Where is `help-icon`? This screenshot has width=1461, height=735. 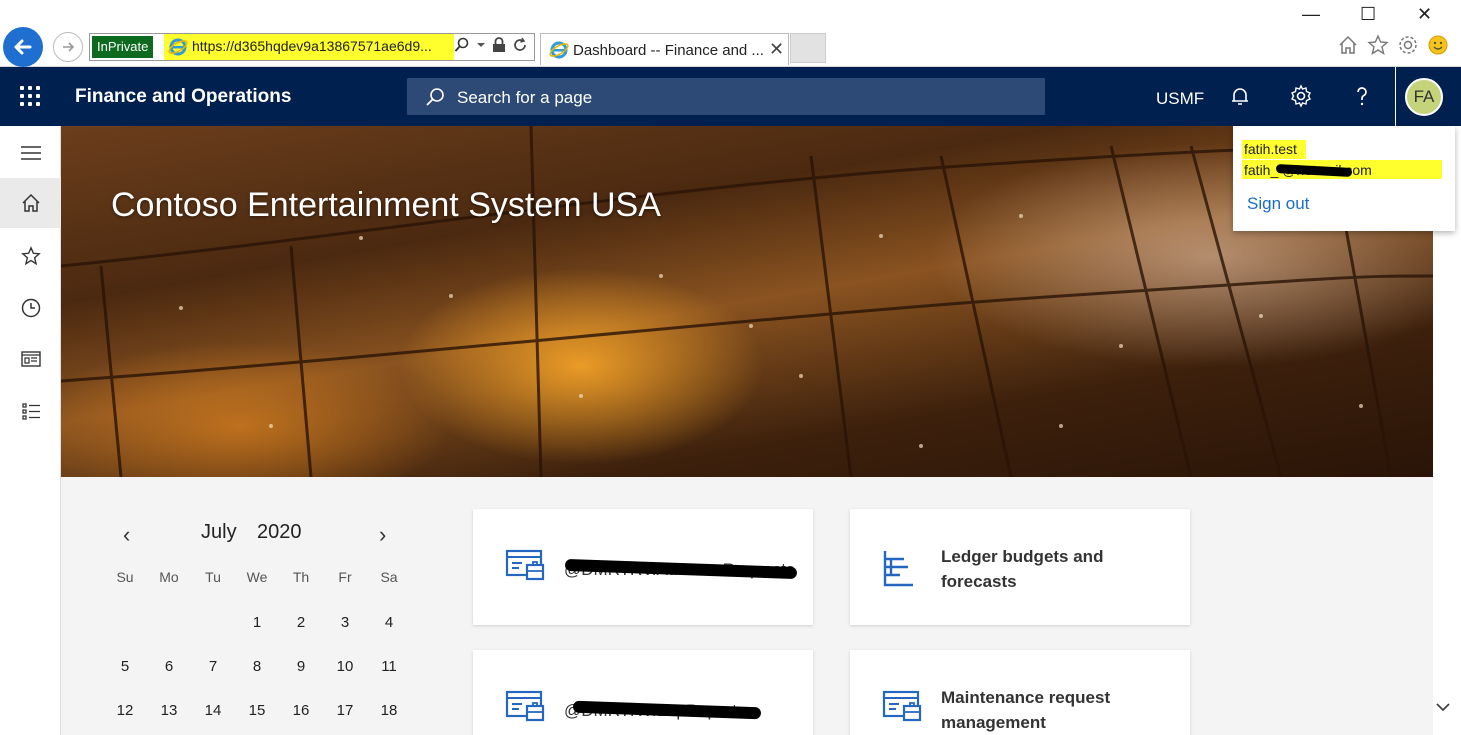 help-icon is located at coordinates (1362, 96).